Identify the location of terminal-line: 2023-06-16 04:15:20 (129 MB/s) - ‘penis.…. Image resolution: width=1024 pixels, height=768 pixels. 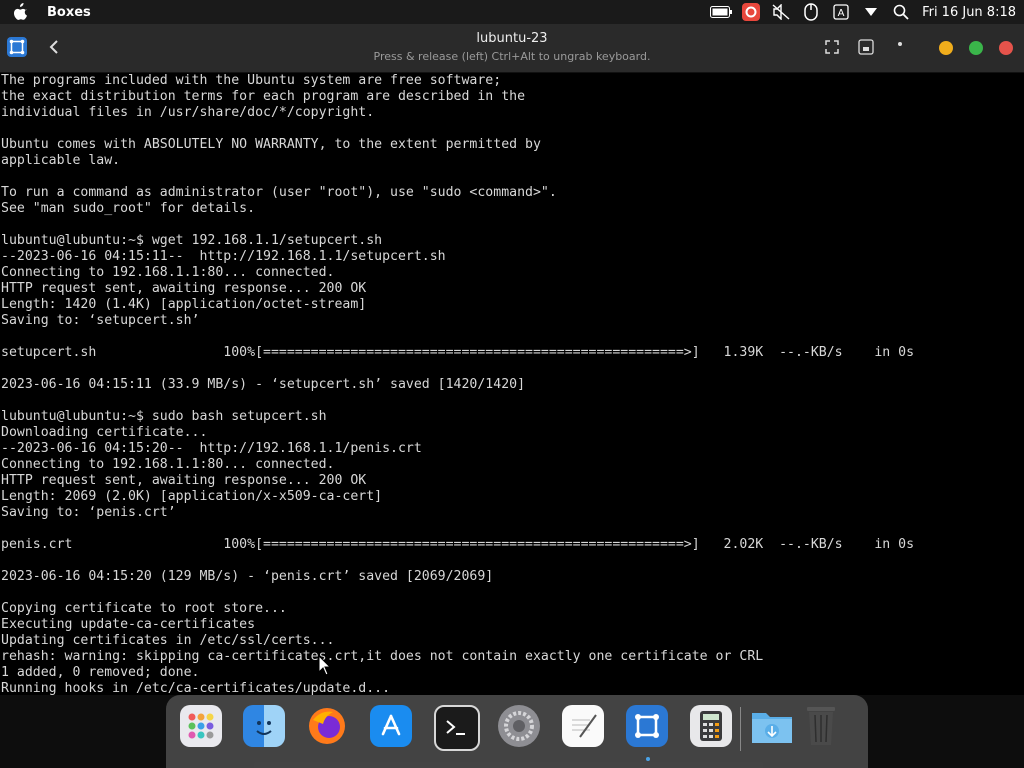
(247, 576).